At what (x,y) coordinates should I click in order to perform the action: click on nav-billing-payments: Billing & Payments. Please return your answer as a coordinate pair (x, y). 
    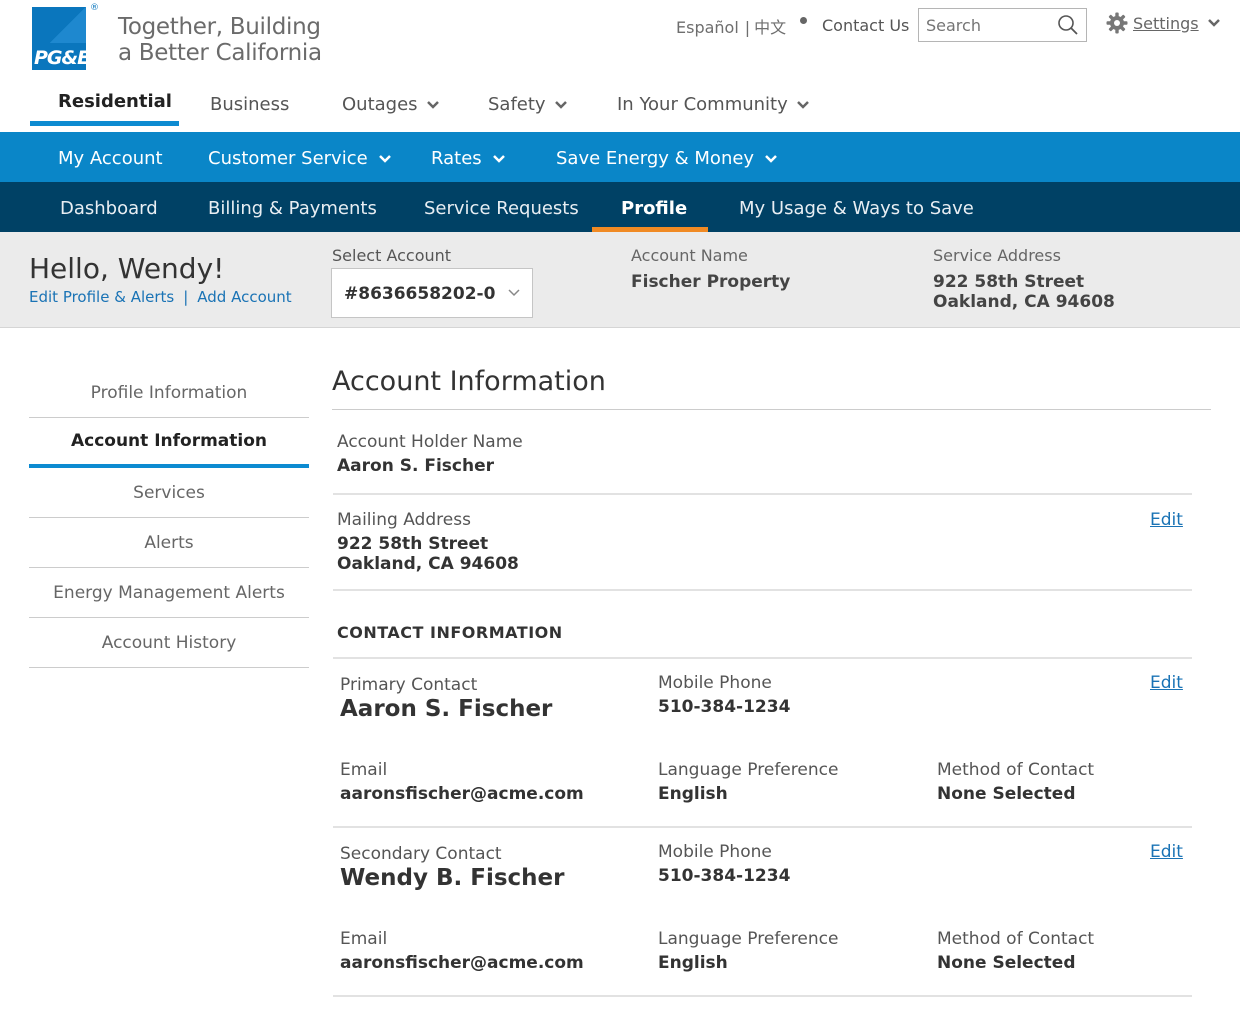
    Looking at the image, I should click on (292, 208).